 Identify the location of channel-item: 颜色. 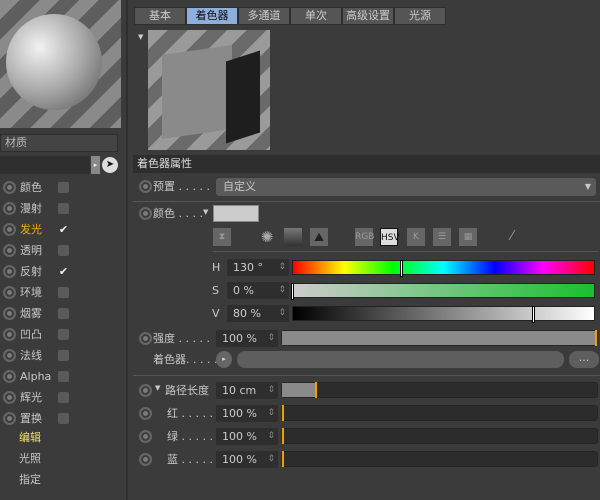
(63, 187).